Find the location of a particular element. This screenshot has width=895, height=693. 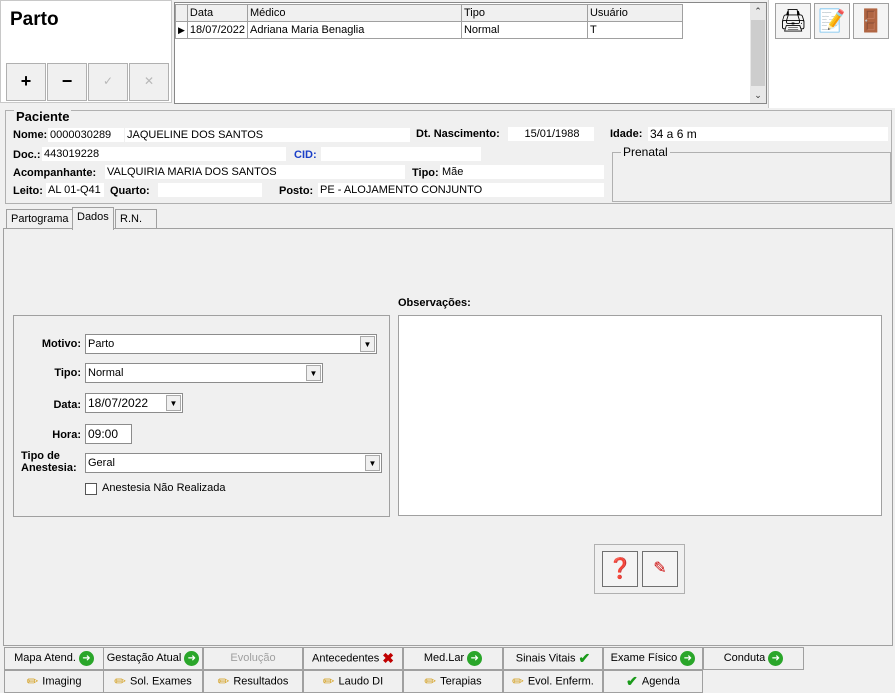

exit-door-icon: 🚪 is located at coordinates (871, 21).